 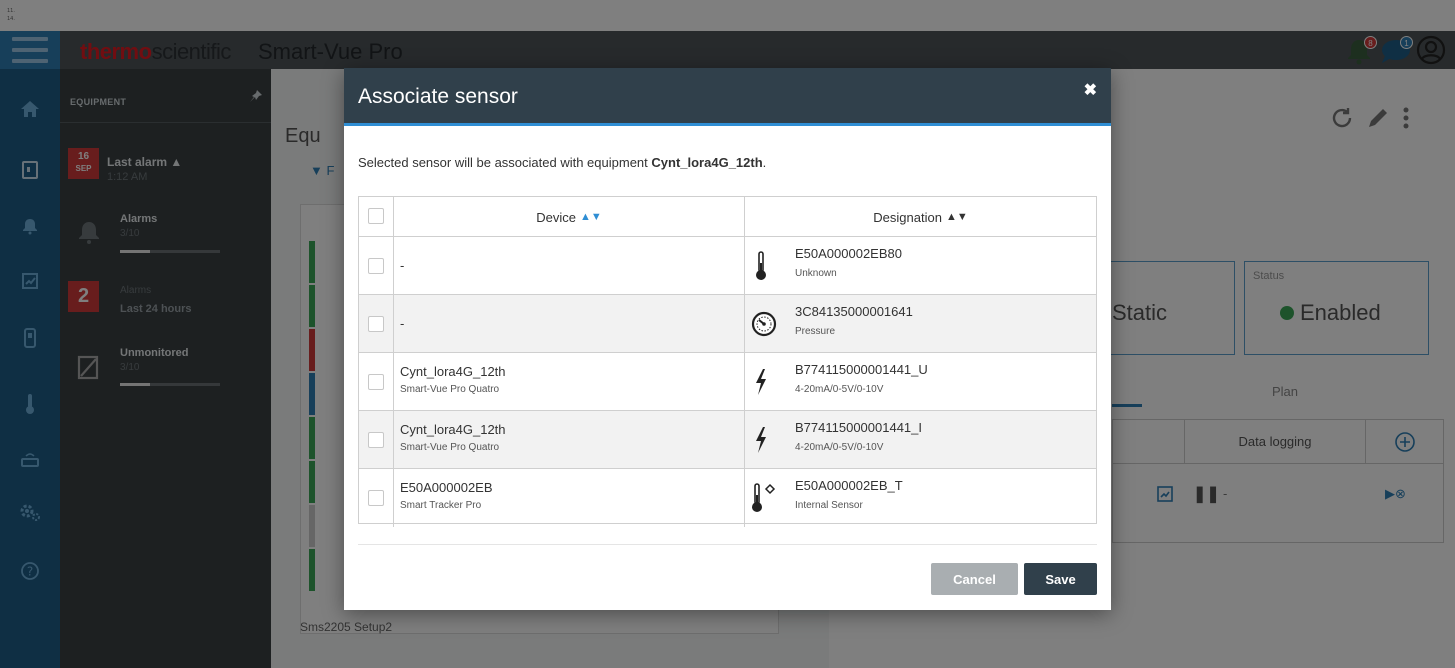 I want to click on designation-name: B774115000001441_I, so click(x=858, y=427).